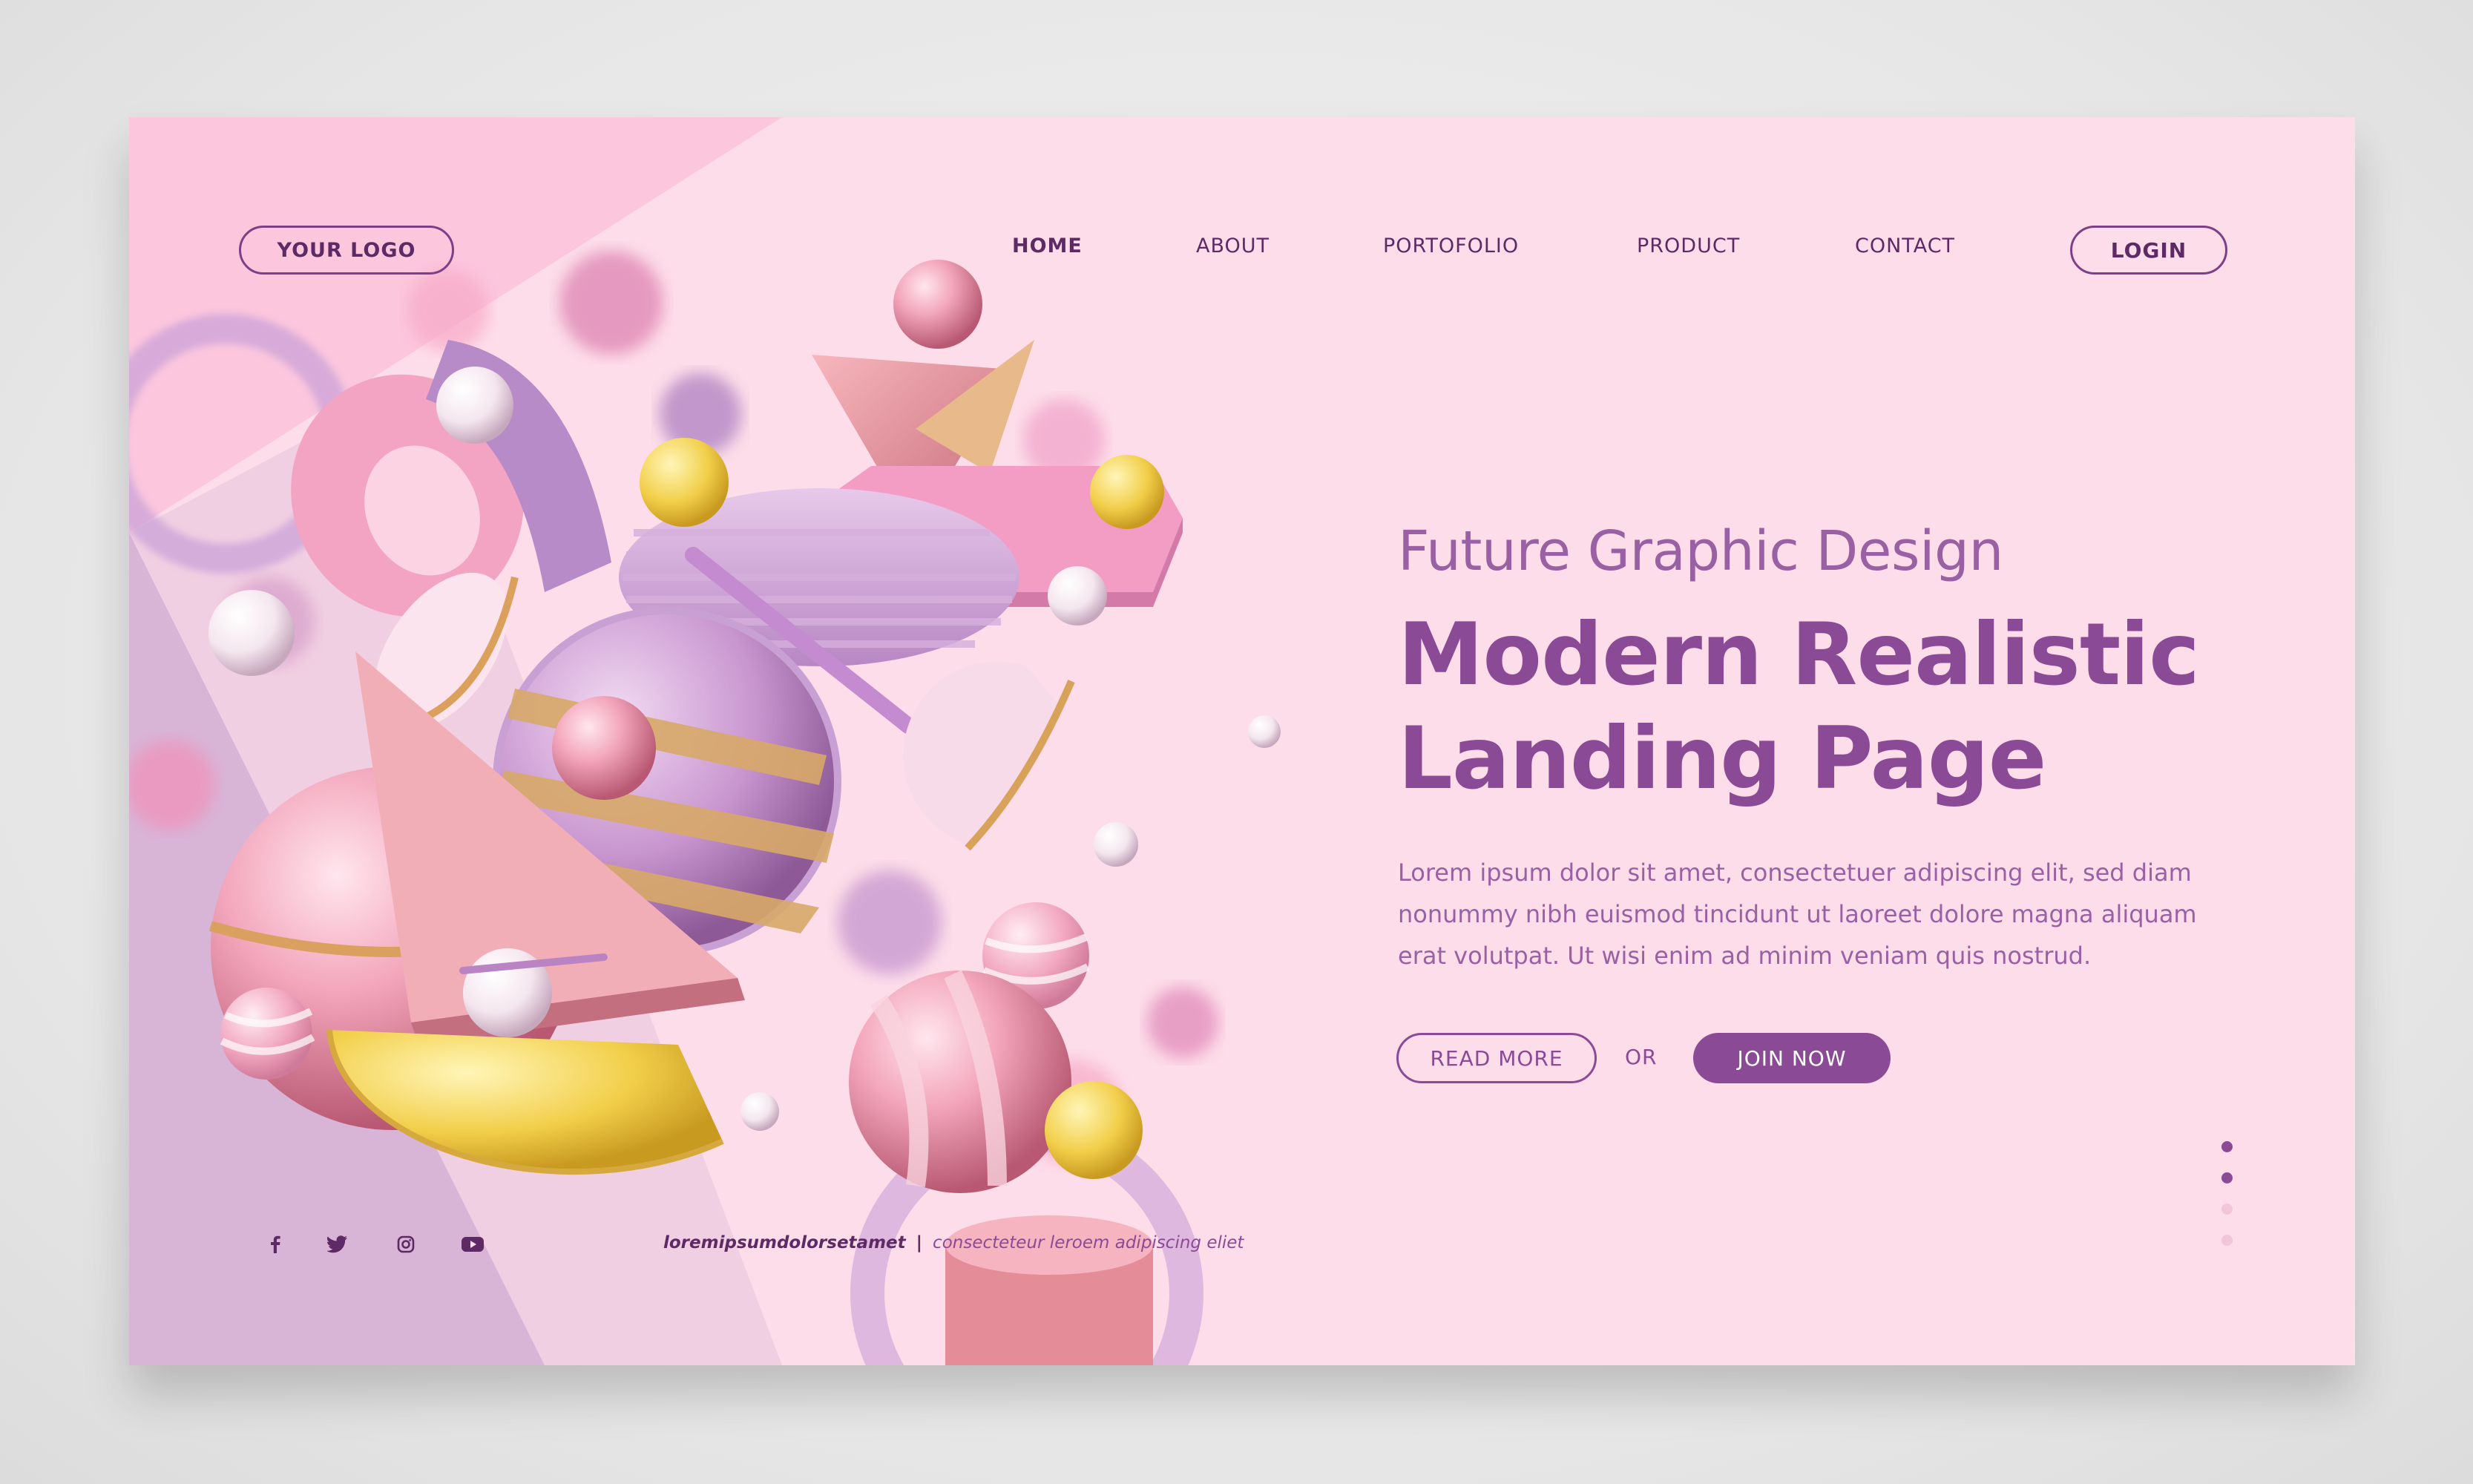 The image size is (2473, 1484). I want to click on hero-subtitle: Future Graphic Design, so click(1700, 551).